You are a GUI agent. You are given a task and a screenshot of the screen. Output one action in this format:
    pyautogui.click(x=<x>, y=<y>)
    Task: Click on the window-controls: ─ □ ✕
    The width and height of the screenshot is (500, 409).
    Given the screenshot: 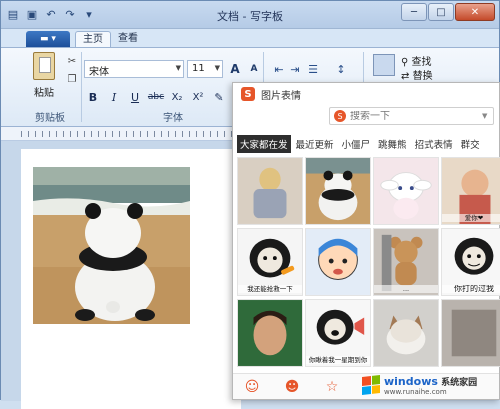 What is the action you would take?
    pyautogui.click(x=448, y=12)
    